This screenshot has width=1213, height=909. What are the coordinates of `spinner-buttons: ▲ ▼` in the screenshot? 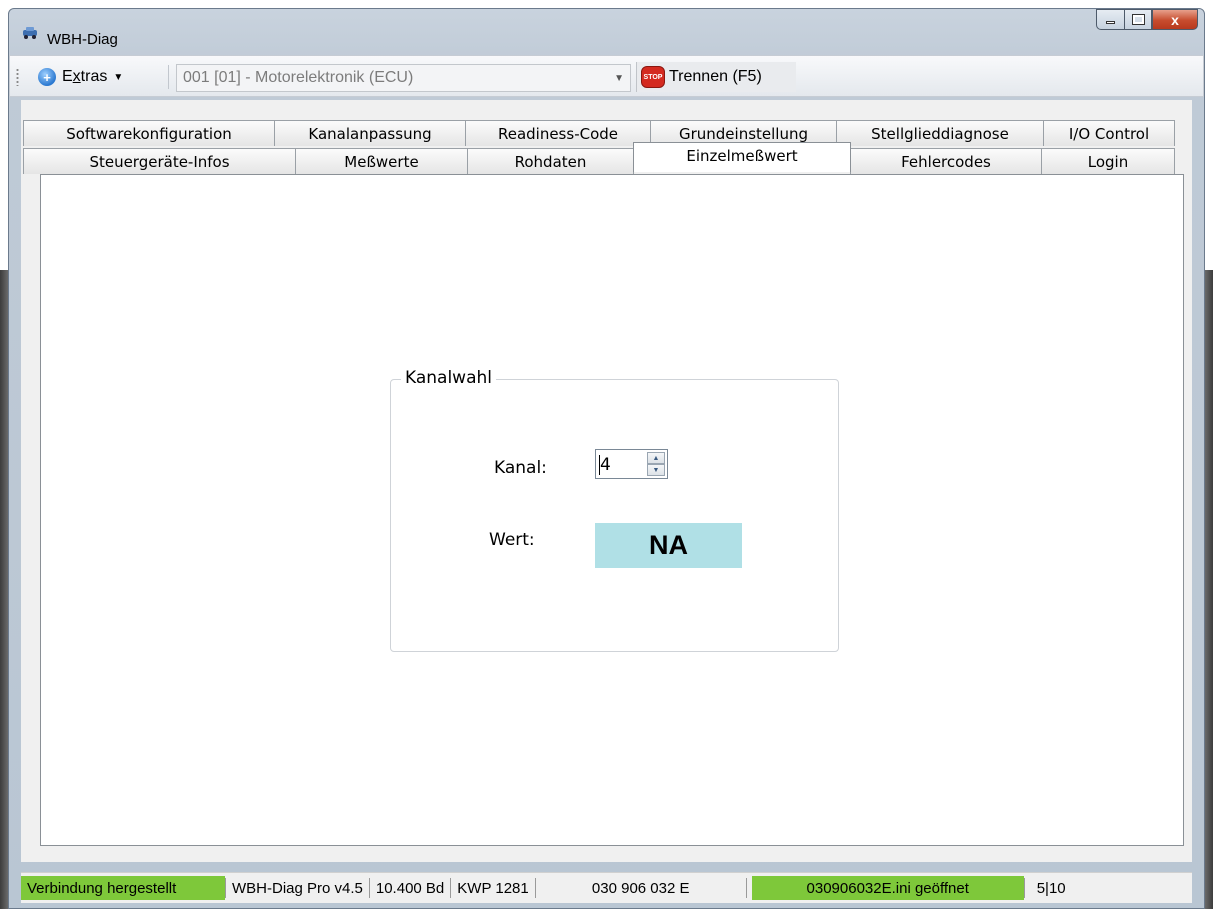 It's located at (656, 464).